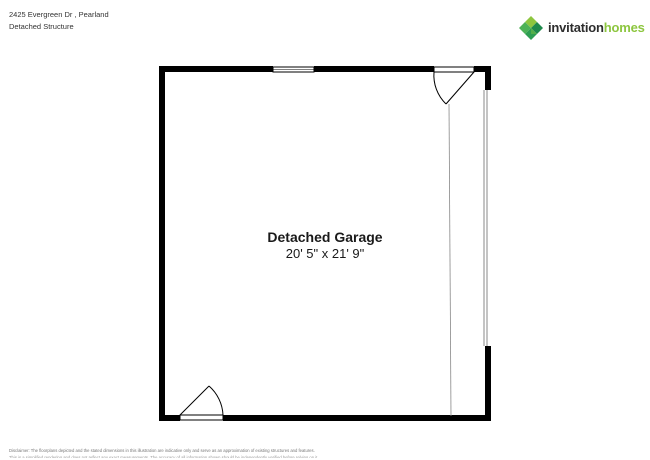  I want to click on door-track-line, so click(450, 260).